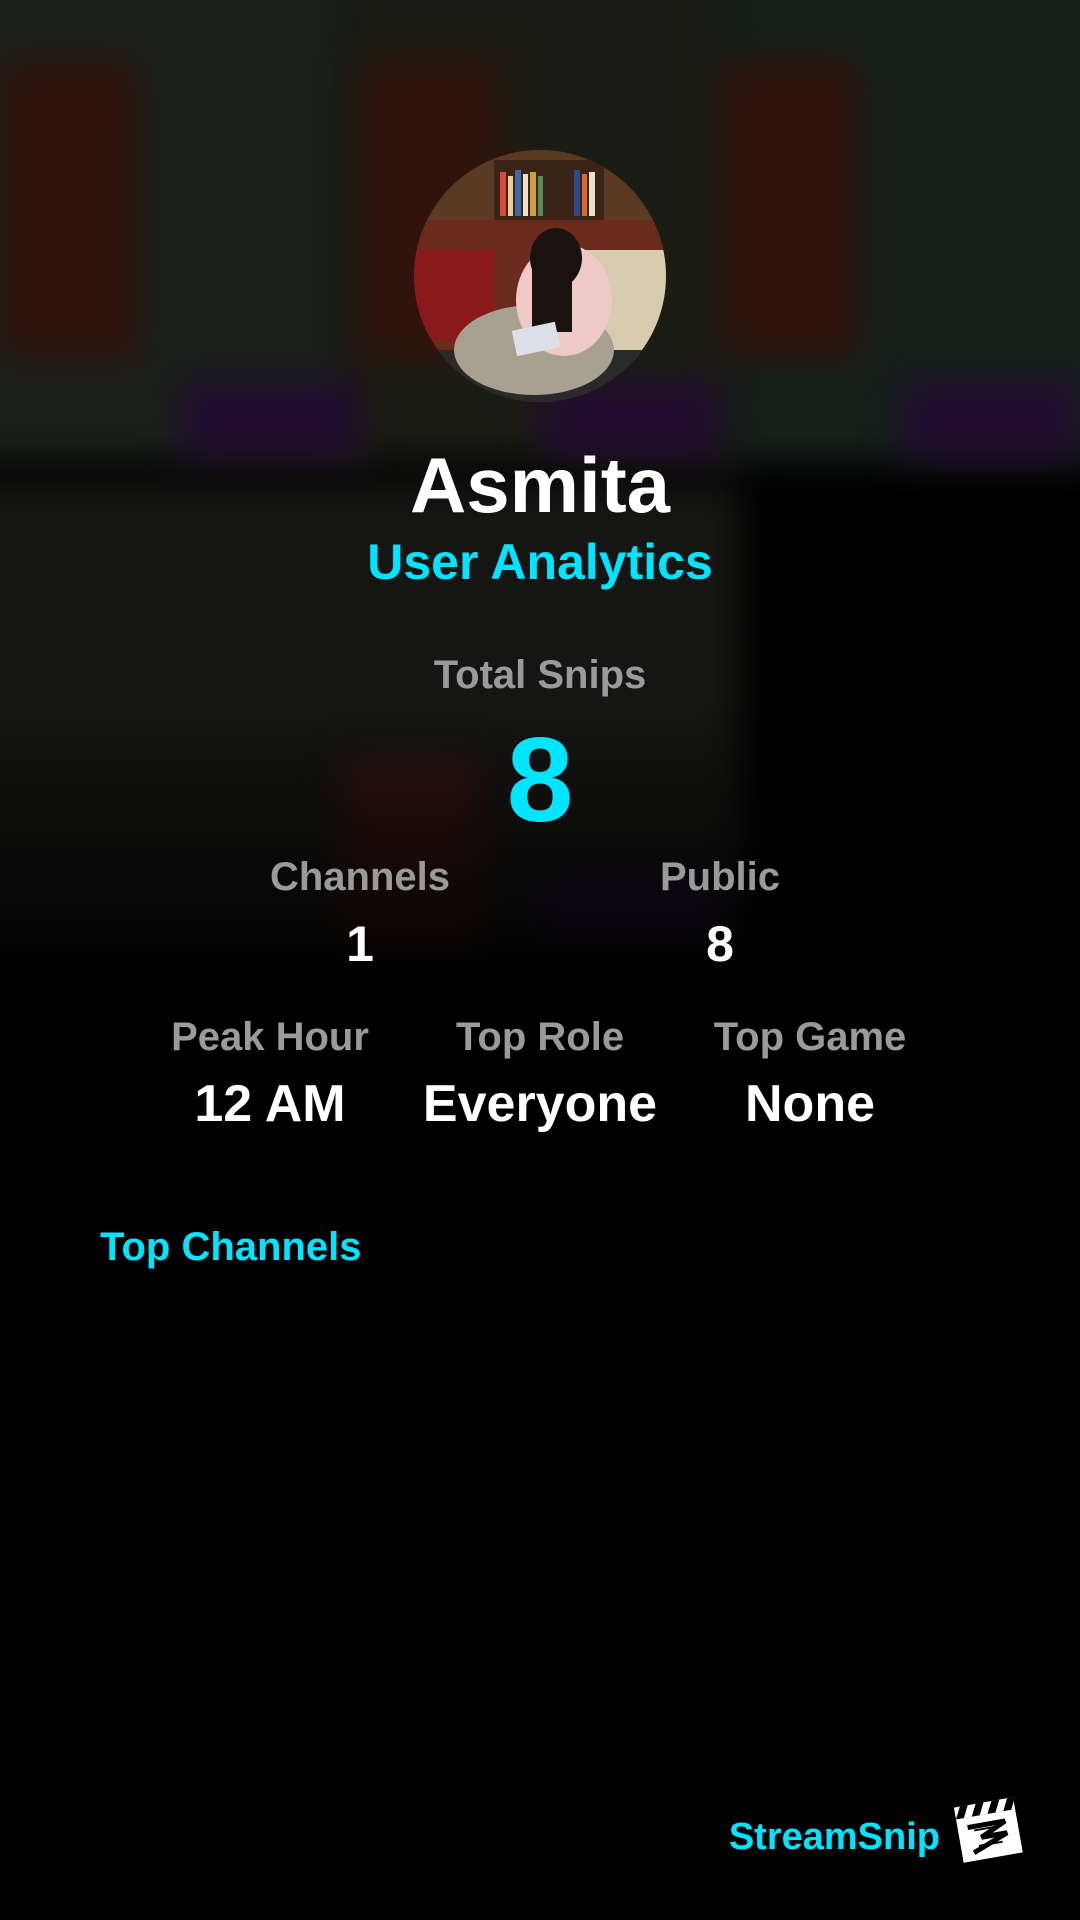 The width and height of the screenshot is (1080, 1920). Describe the element at coordinates (720, 877) in the screenshot. I see `public-label: Public` at that location.